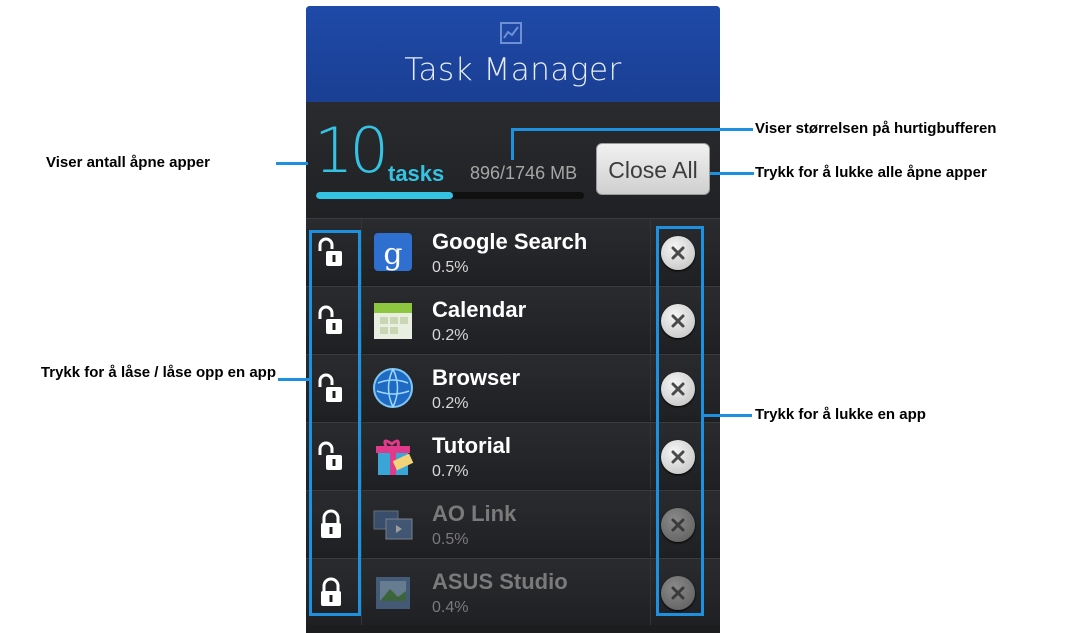 This screenshot has height=633, width=1072. What do you see at coordinates (294, 379) in the screenshot?
I see `callout-line-lock` at bounding box center [294, 379].